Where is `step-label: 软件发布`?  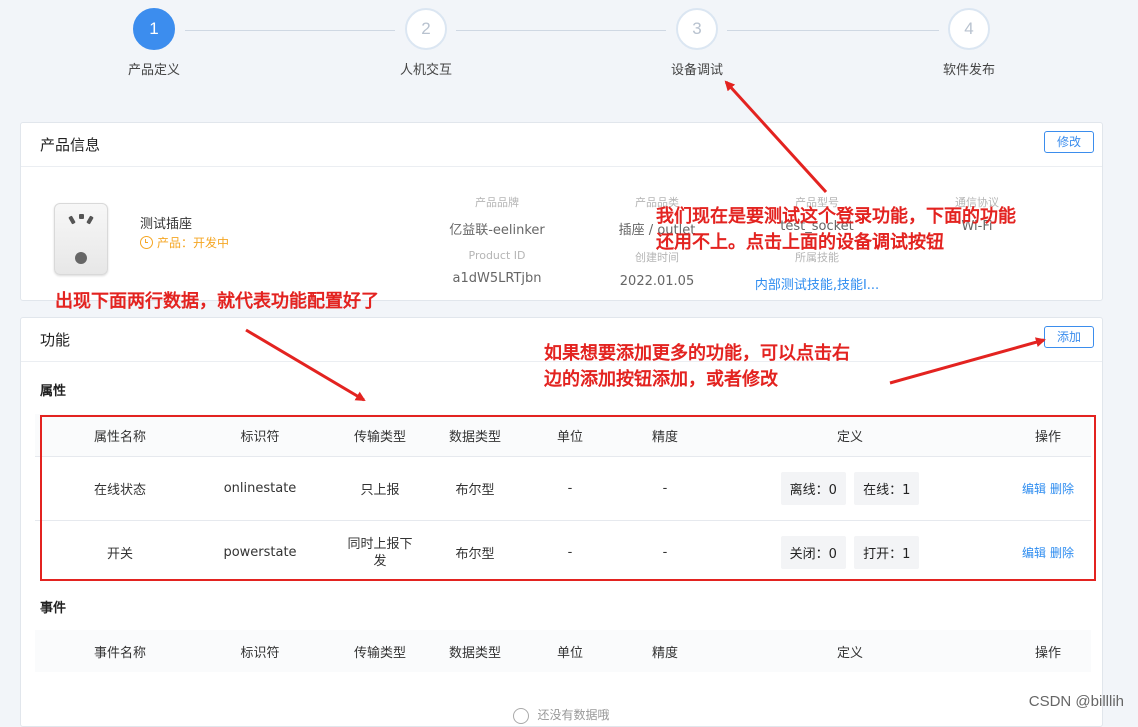 step-label: 软件发布 is located at coordinates (968, 70).